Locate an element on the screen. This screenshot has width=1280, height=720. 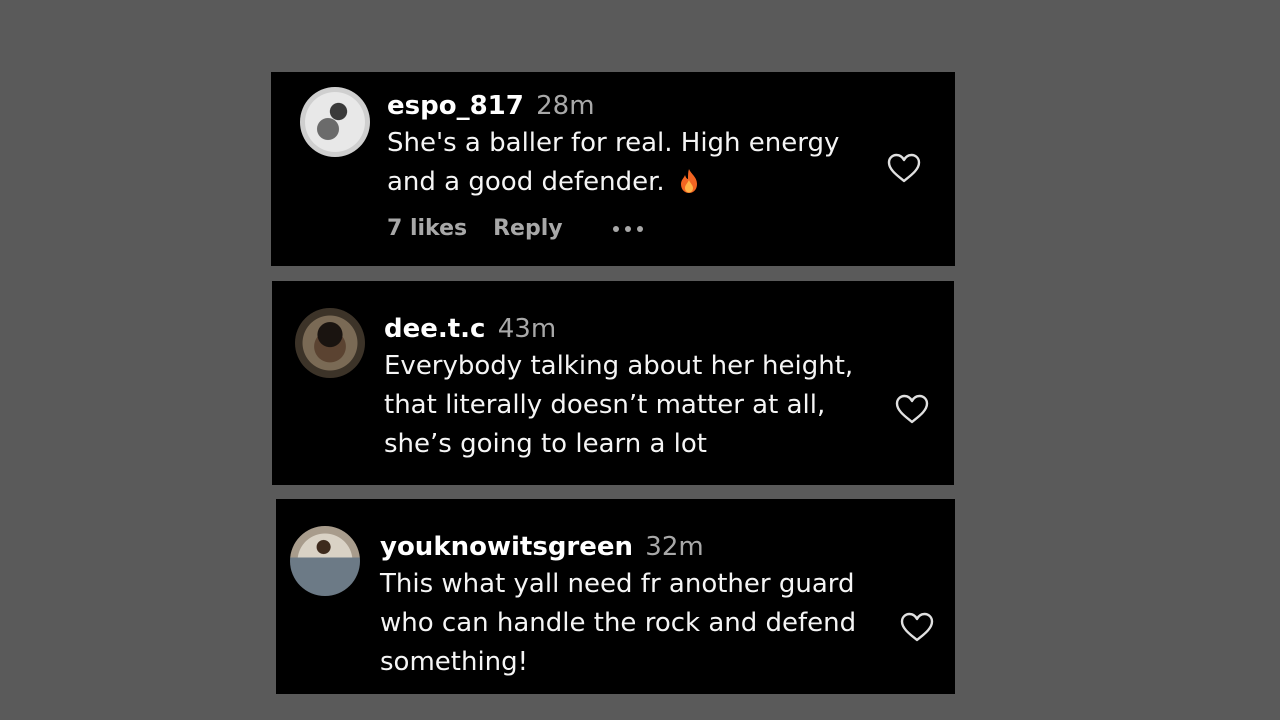
comment-header: dee.t.c 43m is located at coordinates (624, 329).